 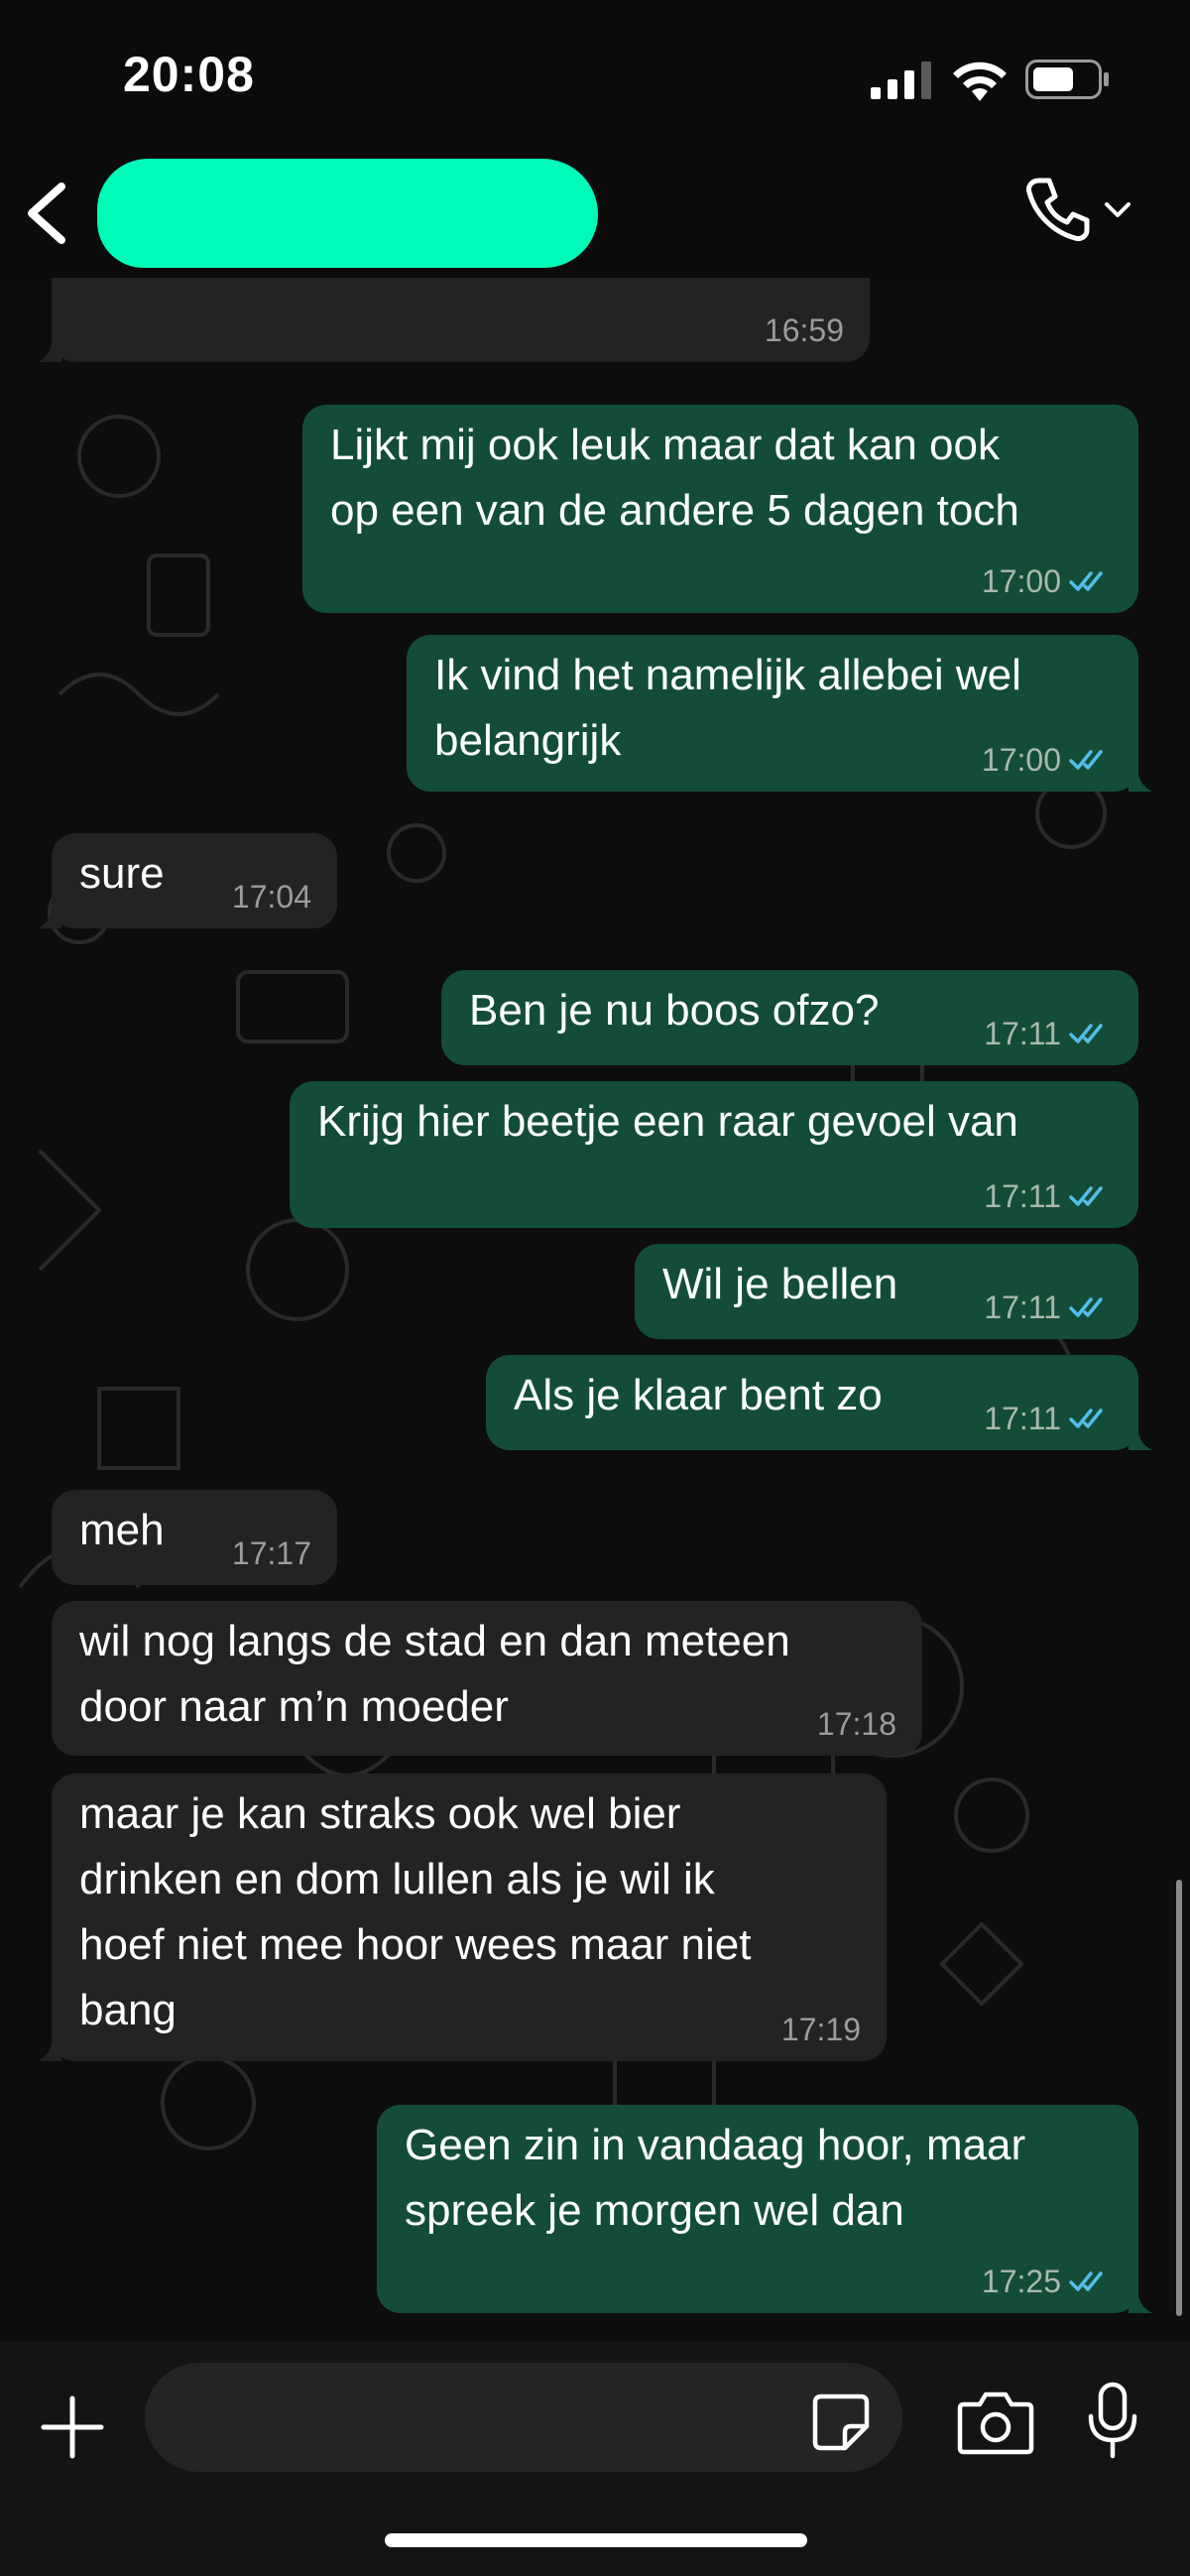 What do you see at coordinates (596, 2540) in the screenshot?
I see `home-indicator` at bounding box center [596, 2540].